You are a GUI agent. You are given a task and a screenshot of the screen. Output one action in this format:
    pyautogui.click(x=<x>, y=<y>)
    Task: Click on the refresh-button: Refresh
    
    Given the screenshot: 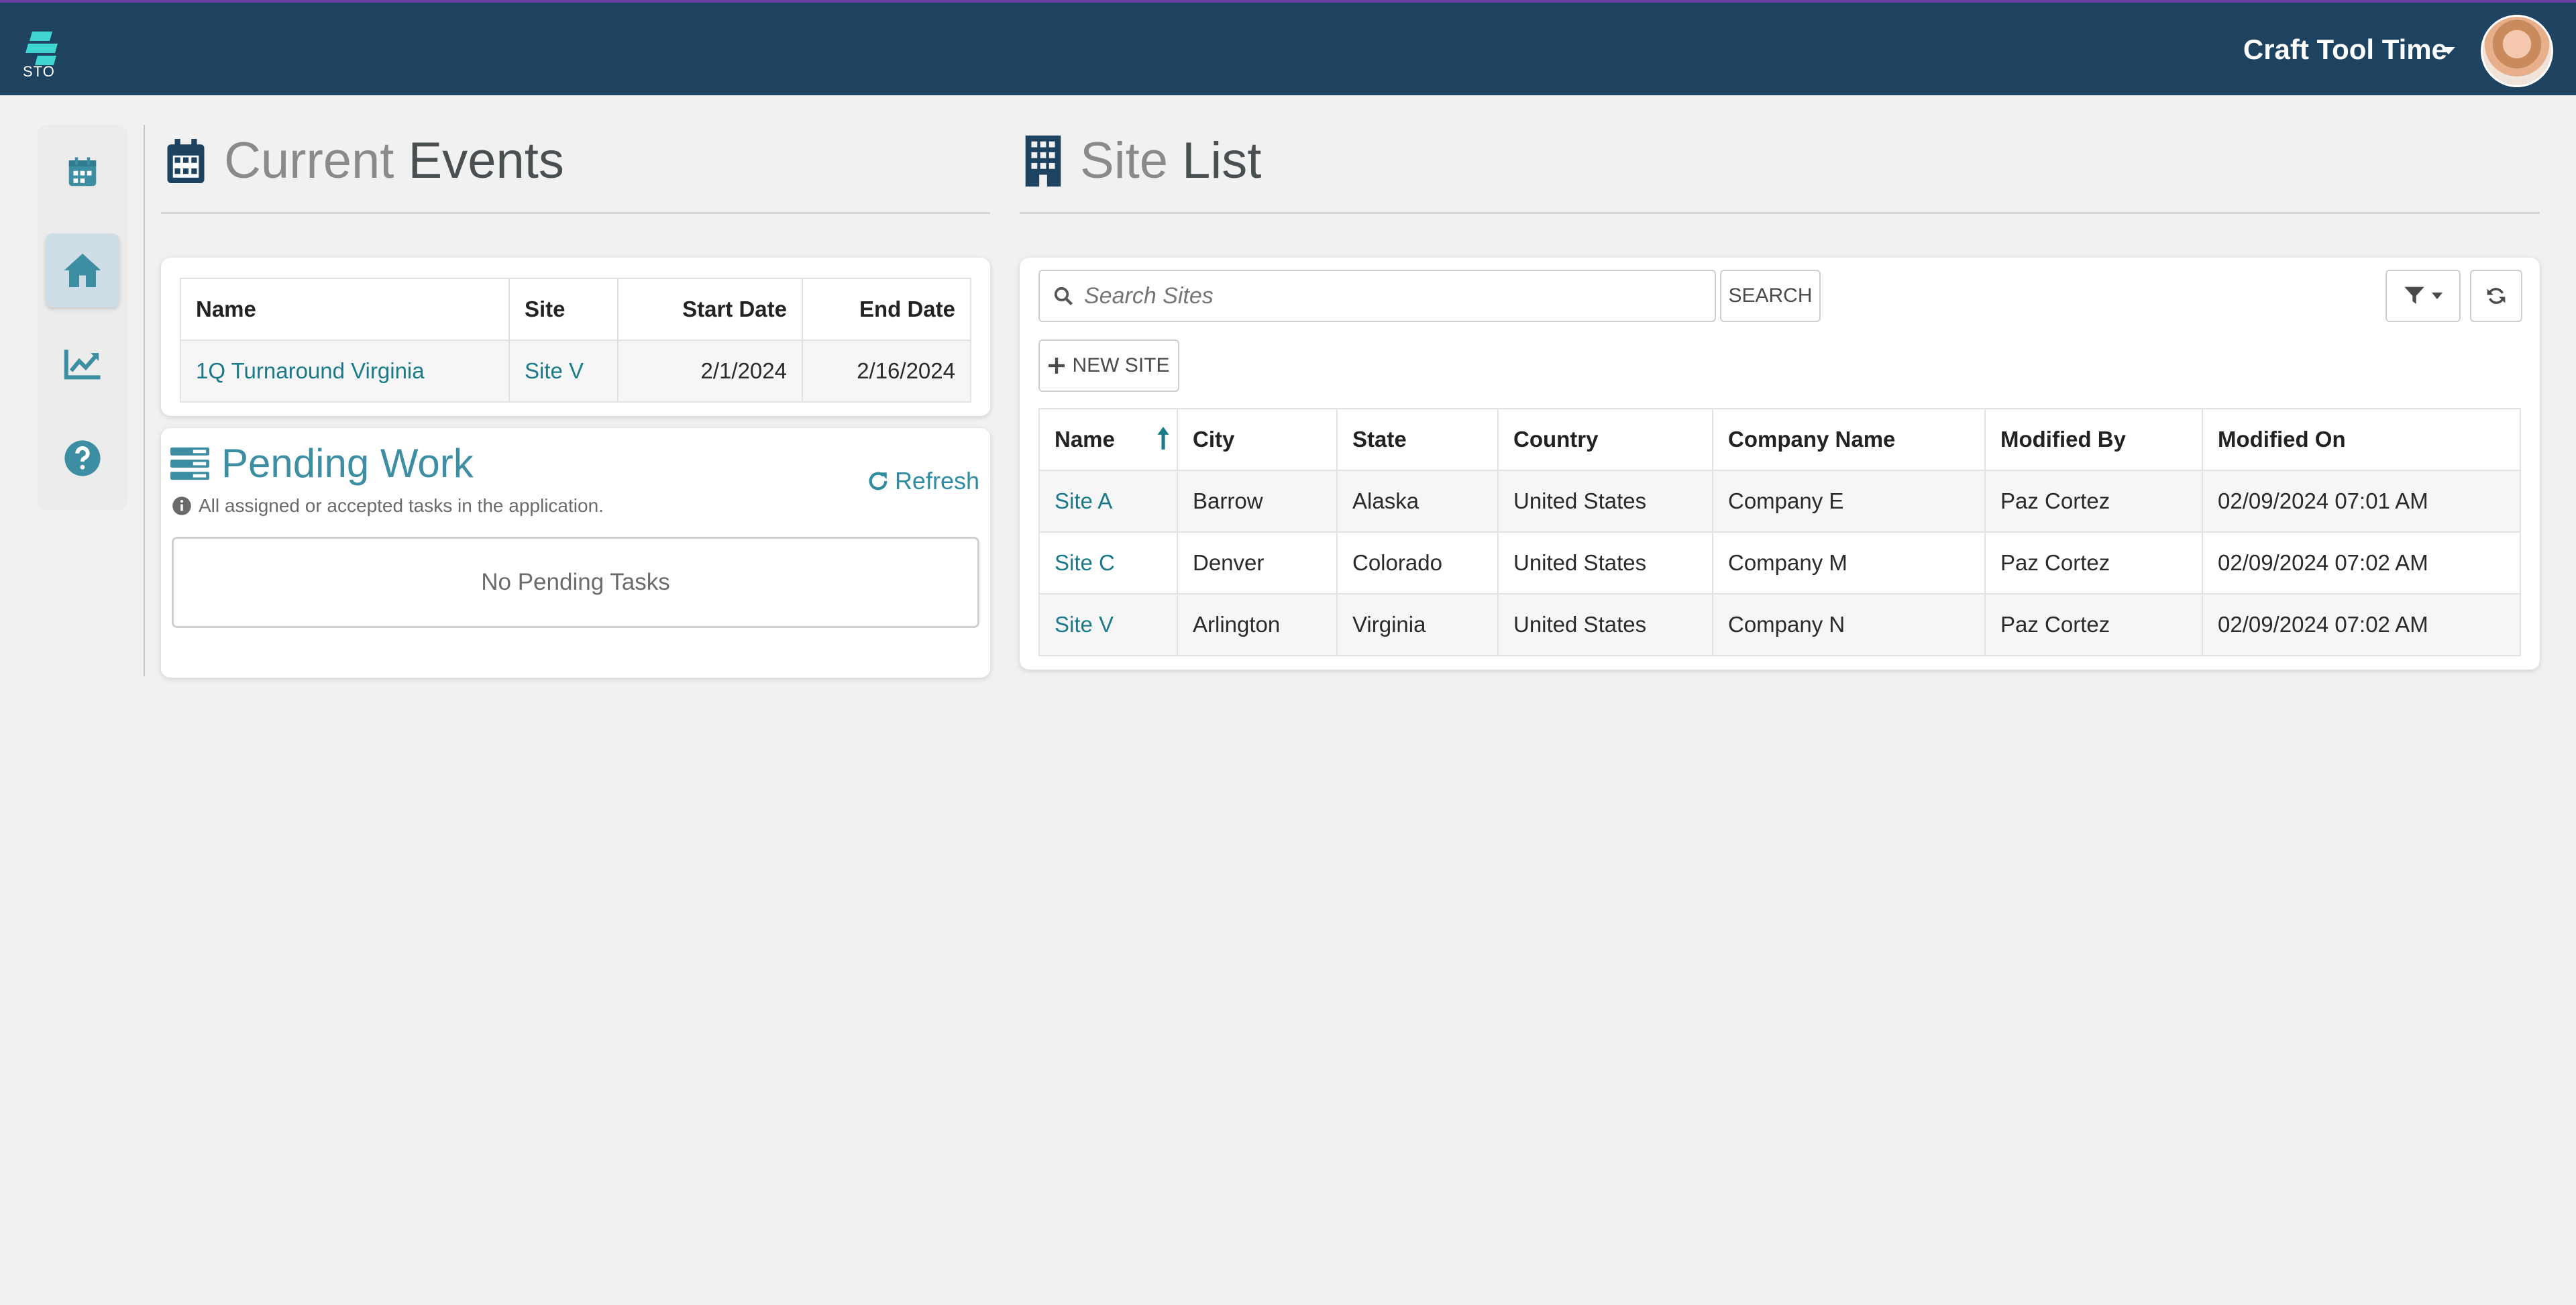 What is the action you would take?
    pyautogui.click(x=923, y=481)
    